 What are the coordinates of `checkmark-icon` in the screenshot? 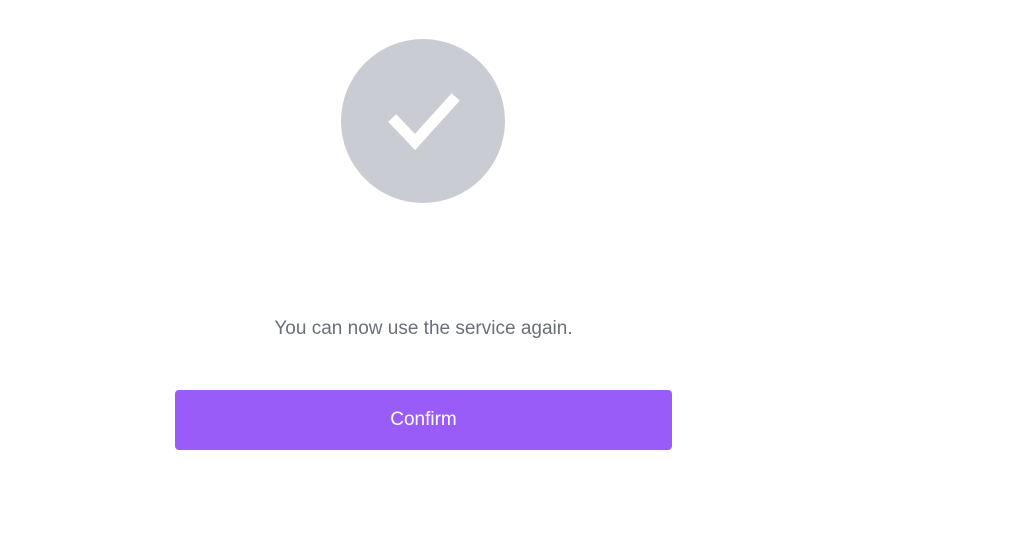 It's located at (424, 122).